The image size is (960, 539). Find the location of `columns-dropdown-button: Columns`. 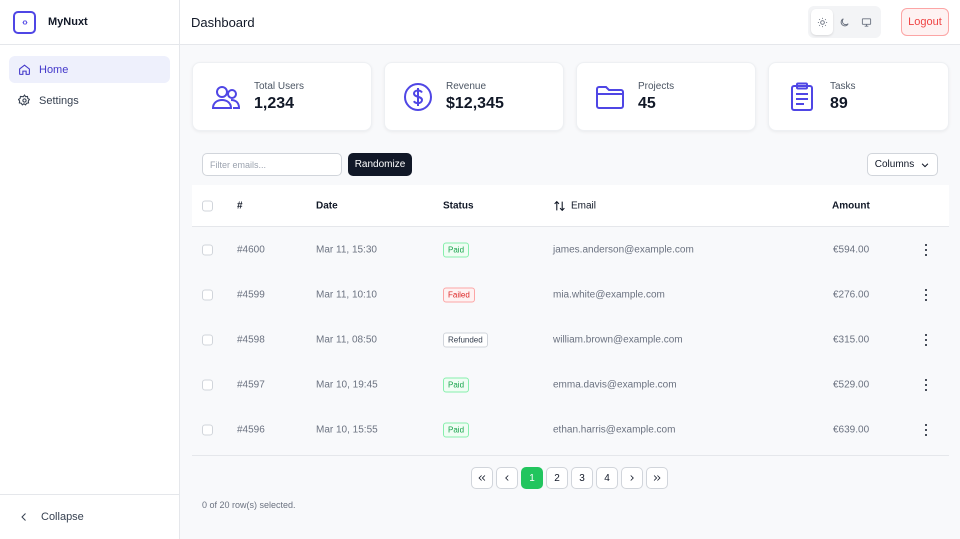

columns-dropdown-button: Columns is located at coordinates (902, 164).